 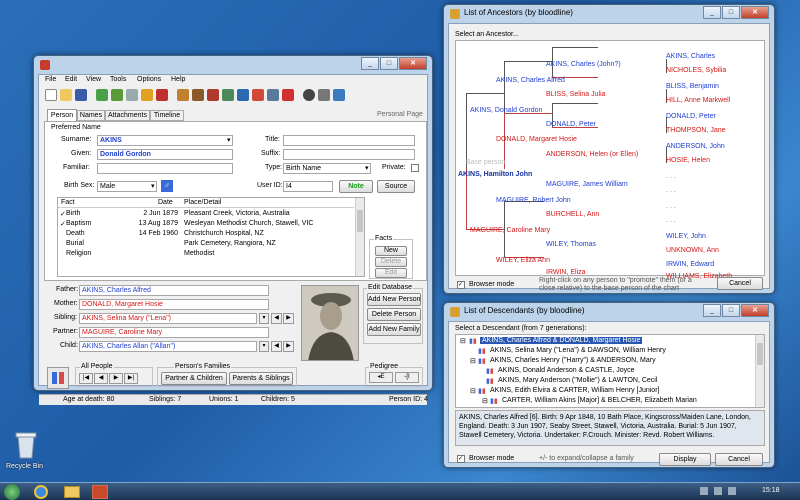 What do you see at coordinates (261, 378) in the screenshot?
I see `parents-siblings-button: Parents & Siblings` at bounding box center [261, 378].